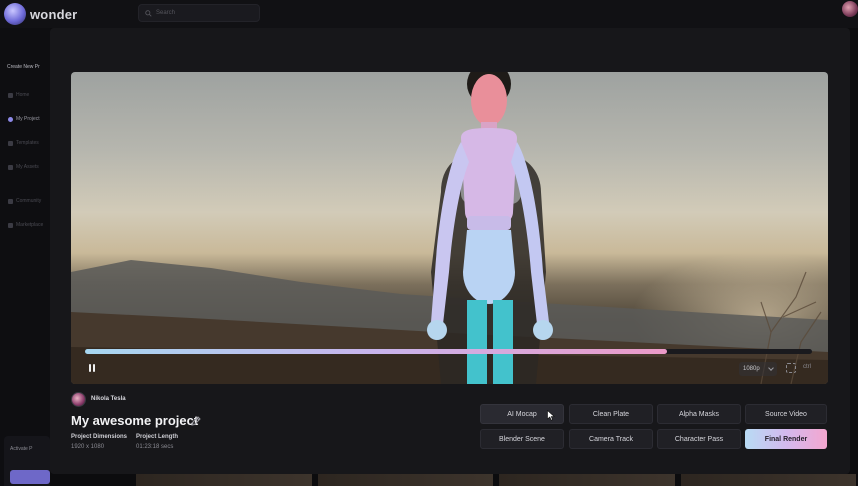  What do you see at coordinates (166, 13) in the screenshot?
I see `search-placeholder: Search` at bounding box center [166, 13].